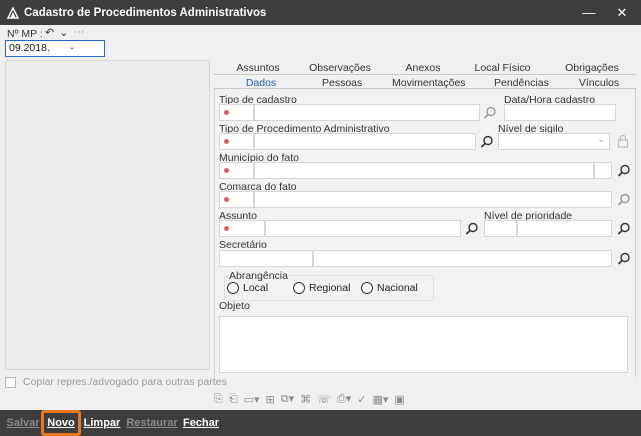 The image size is (641, 436). What do you see at coordinates (270, 399) in the screenshot?
I see `tree-icon: ⊞` at bounding box center [270, 399].